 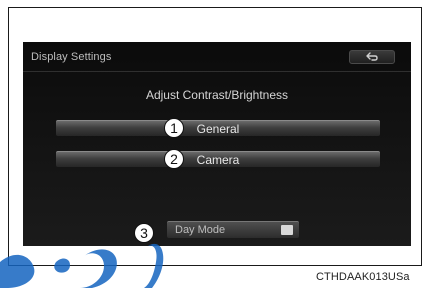 What do you see at coordinates (217, 71) in the screenshot?
I see `title-divider` at bounding box center [217, 71].